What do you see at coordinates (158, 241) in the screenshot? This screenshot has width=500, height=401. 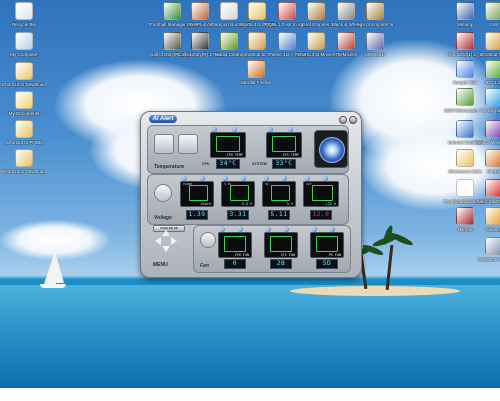 I see `arrow-left-icon` at bounding box center [158, 241].